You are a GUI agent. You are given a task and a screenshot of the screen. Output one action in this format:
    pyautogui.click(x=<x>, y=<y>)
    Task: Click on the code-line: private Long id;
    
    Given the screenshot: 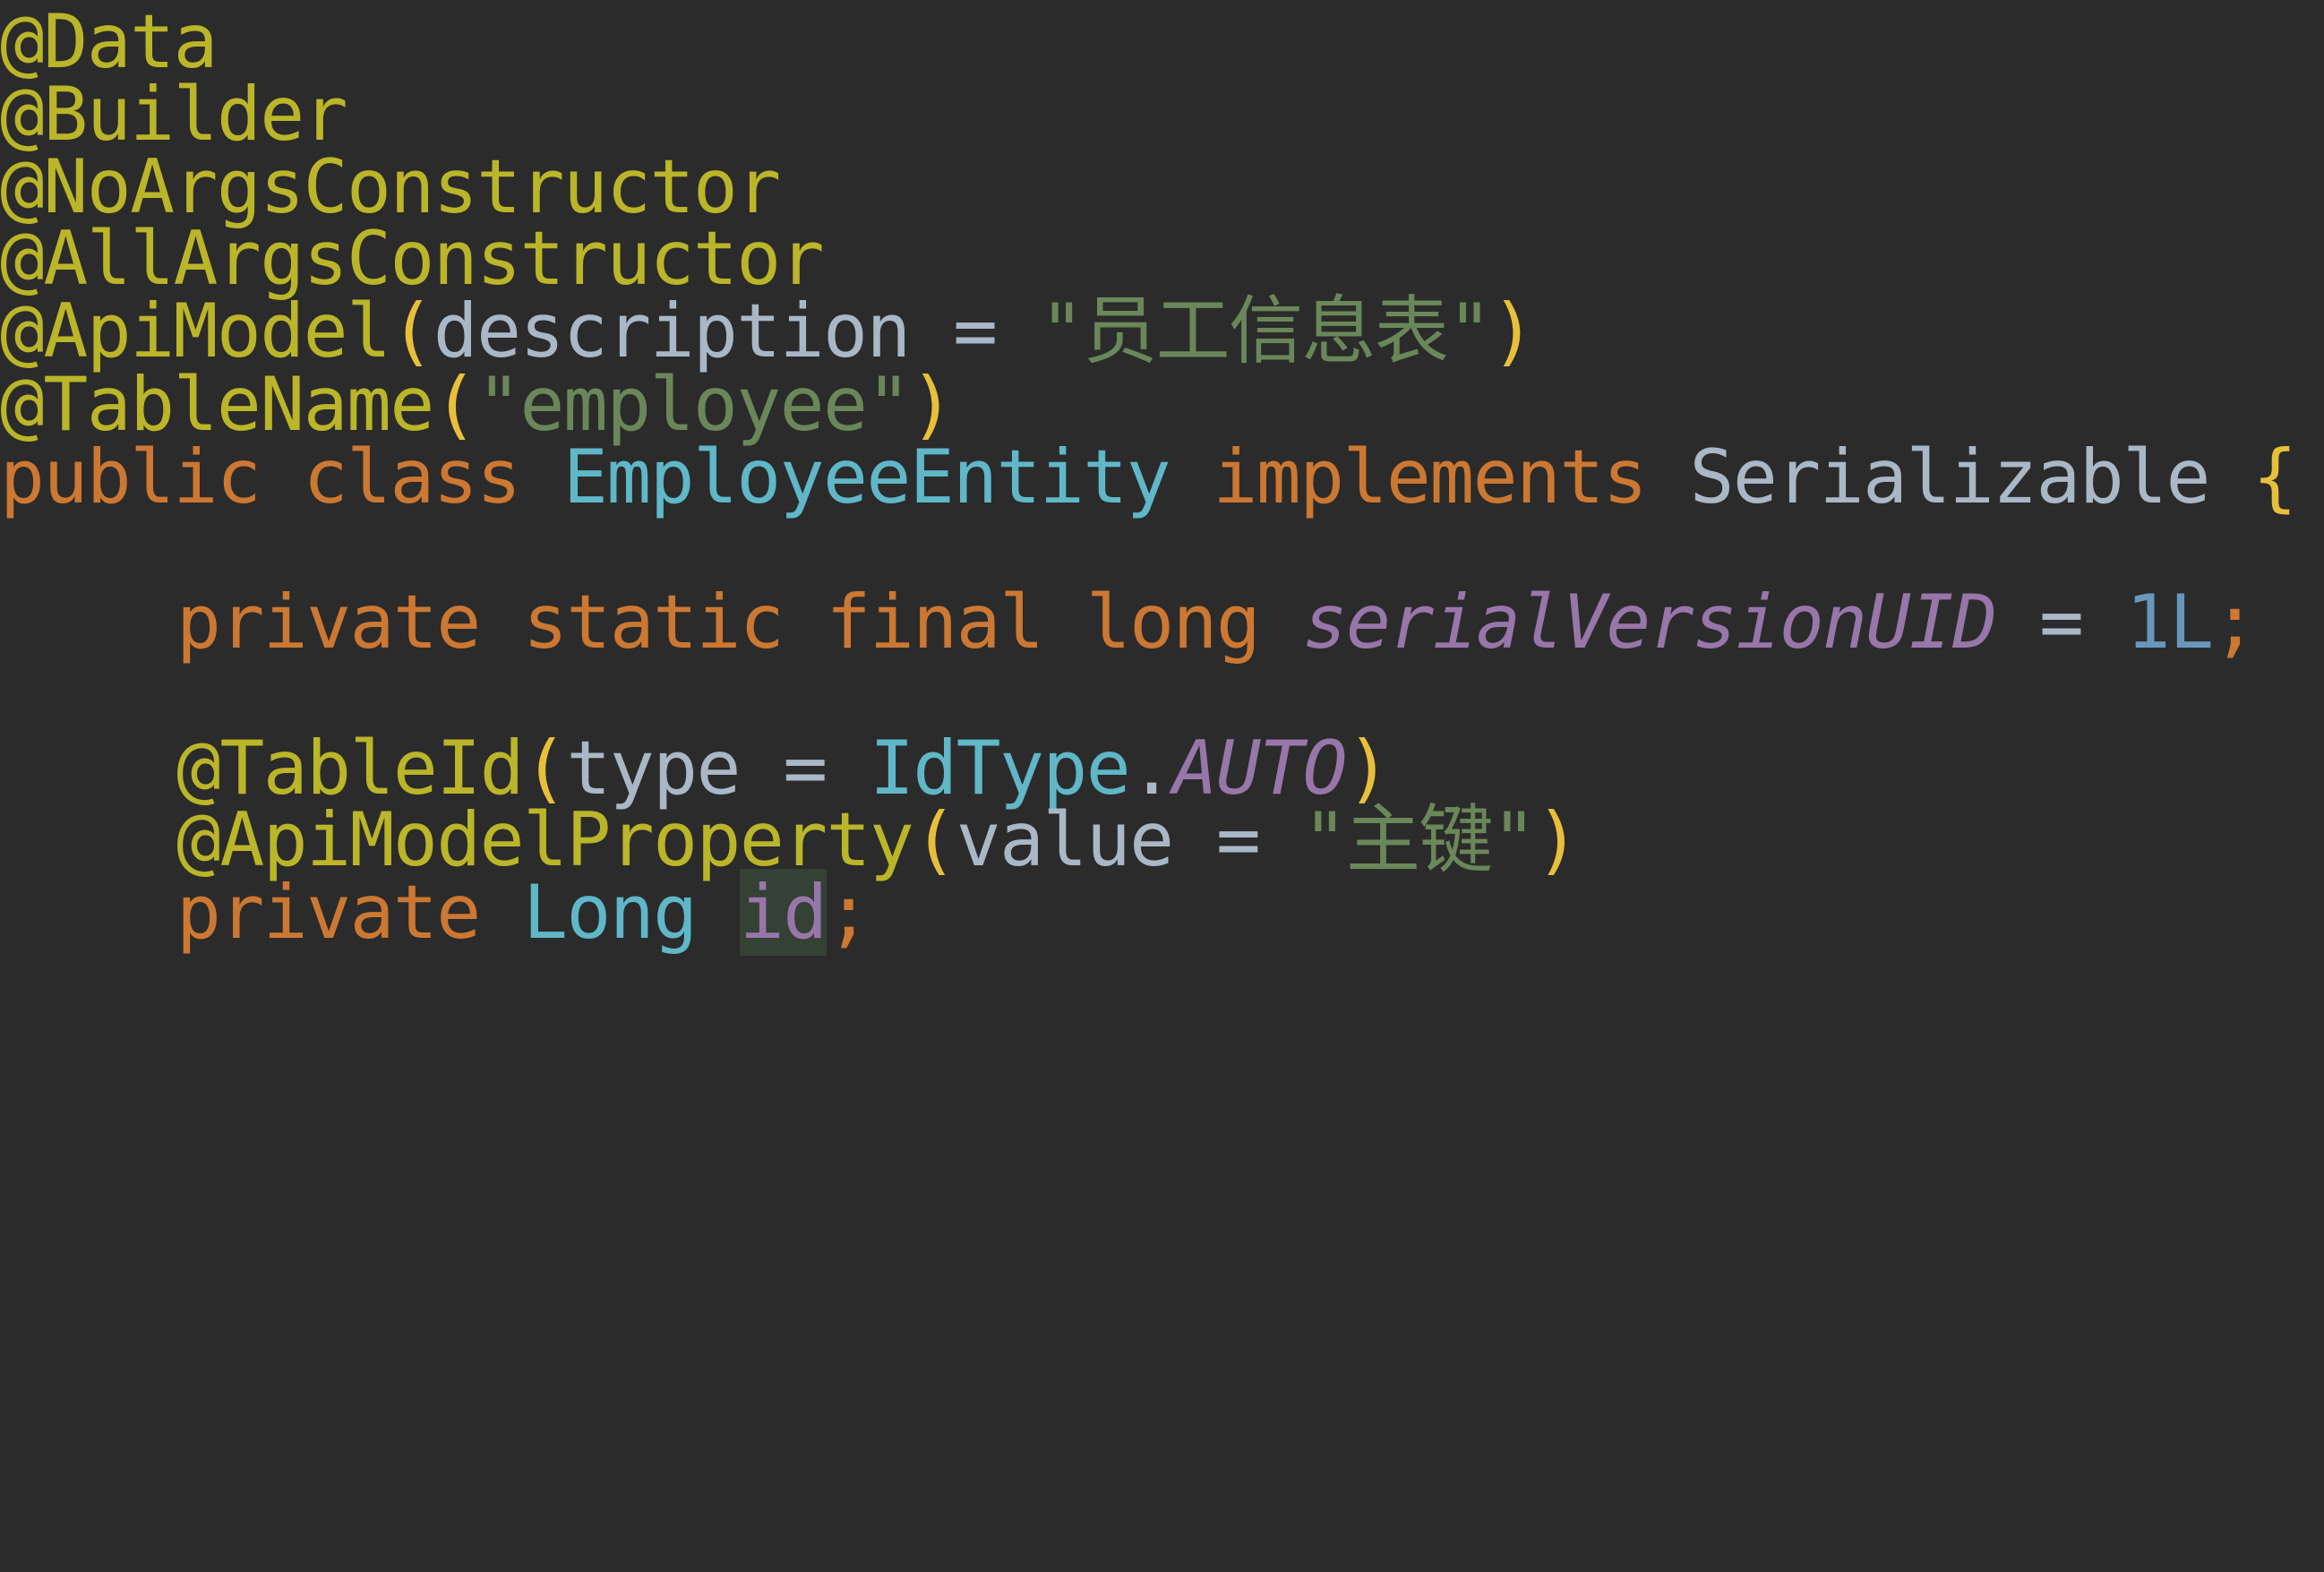 What is the action you would take?
    pyautogui.click(x=436, y=912)
    